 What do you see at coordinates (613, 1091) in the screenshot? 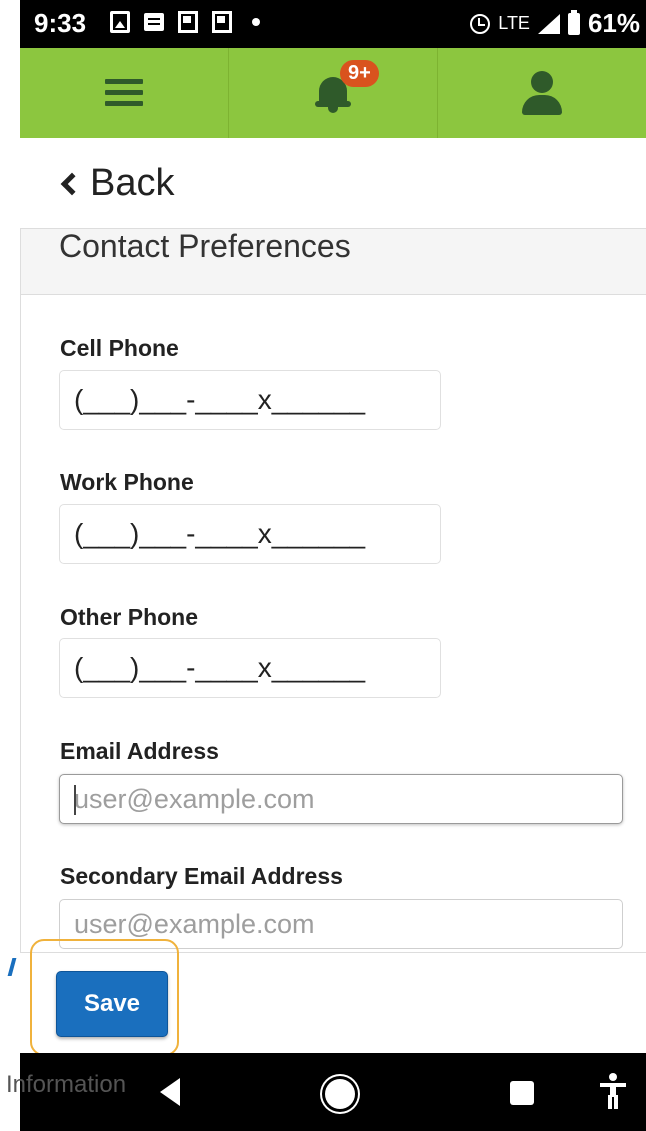
I see `accessibility-icon` at bounding box center [613, 1091].